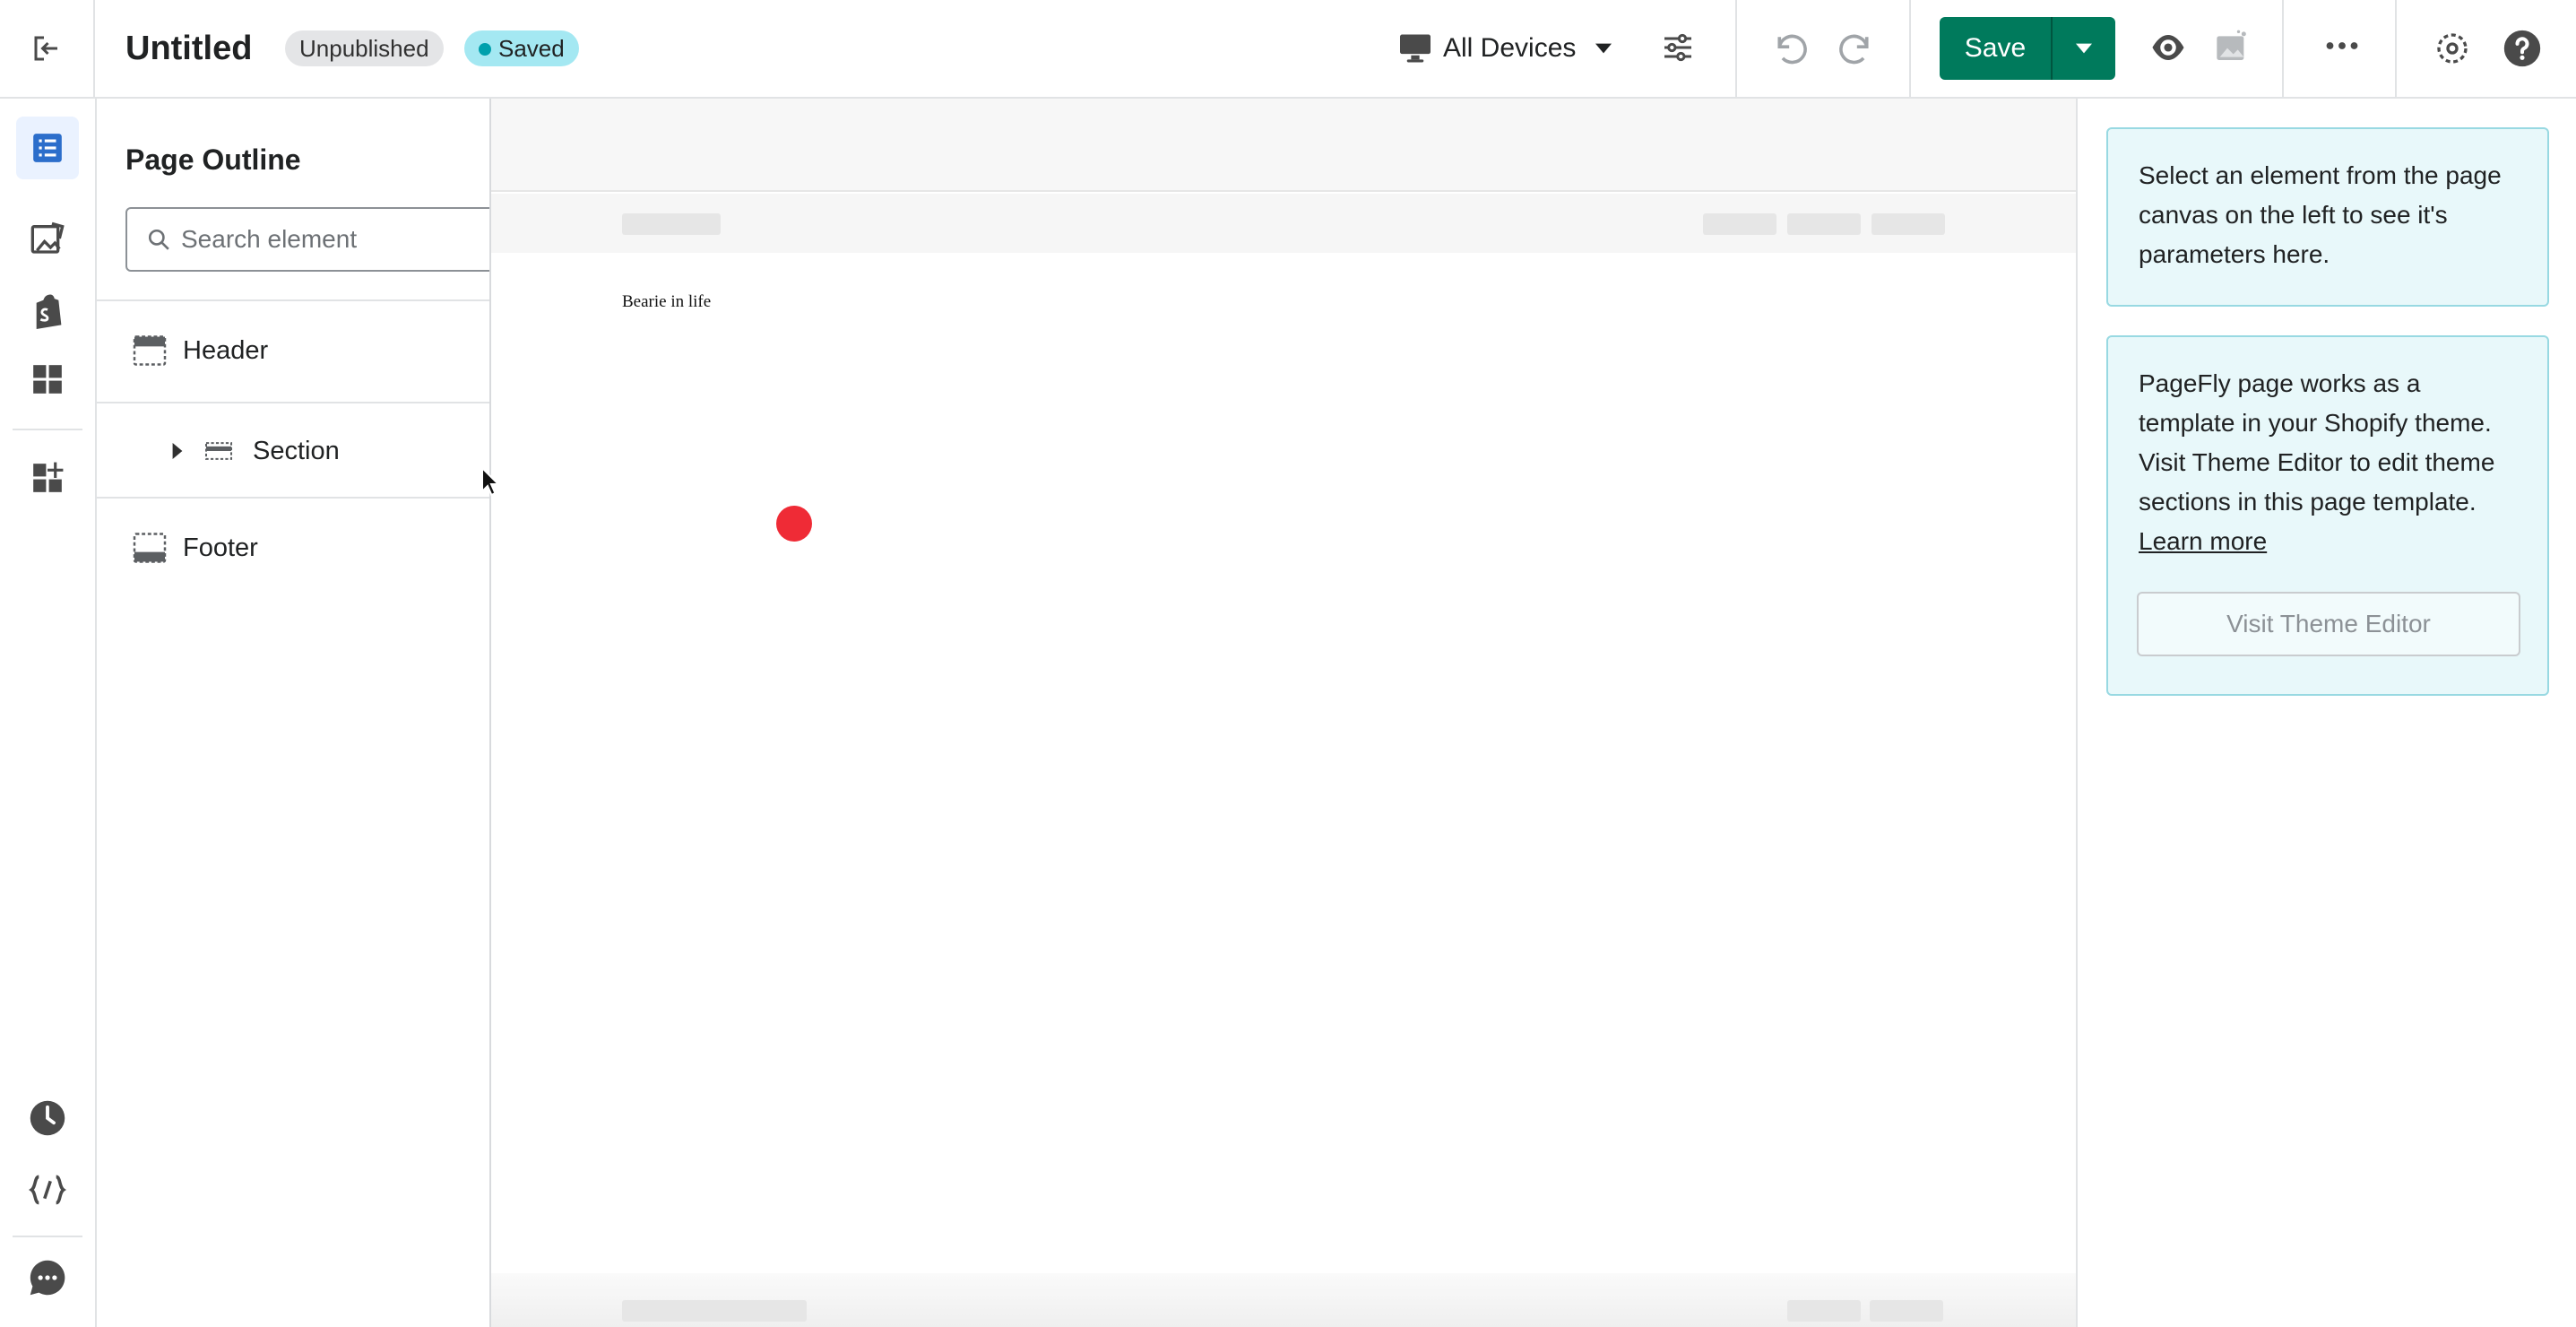 This screenshot has width=2576, height=1327. I want to click on click-indicator, so click(794, 524).